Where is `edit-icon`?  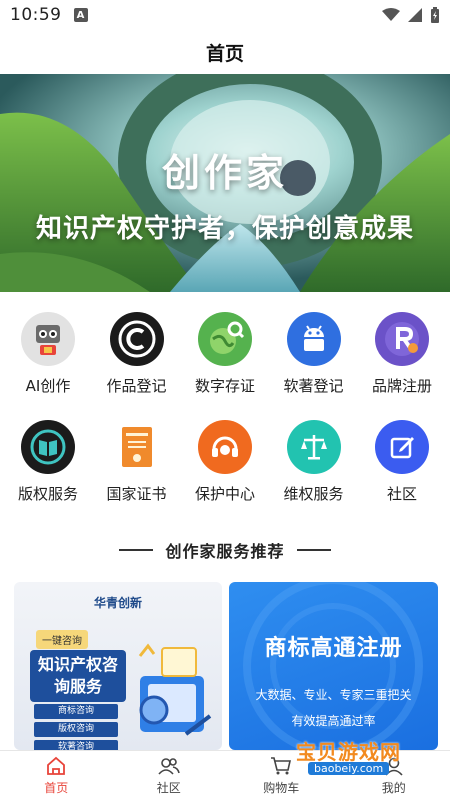
edit-icon is located at coordinates (402, 447).